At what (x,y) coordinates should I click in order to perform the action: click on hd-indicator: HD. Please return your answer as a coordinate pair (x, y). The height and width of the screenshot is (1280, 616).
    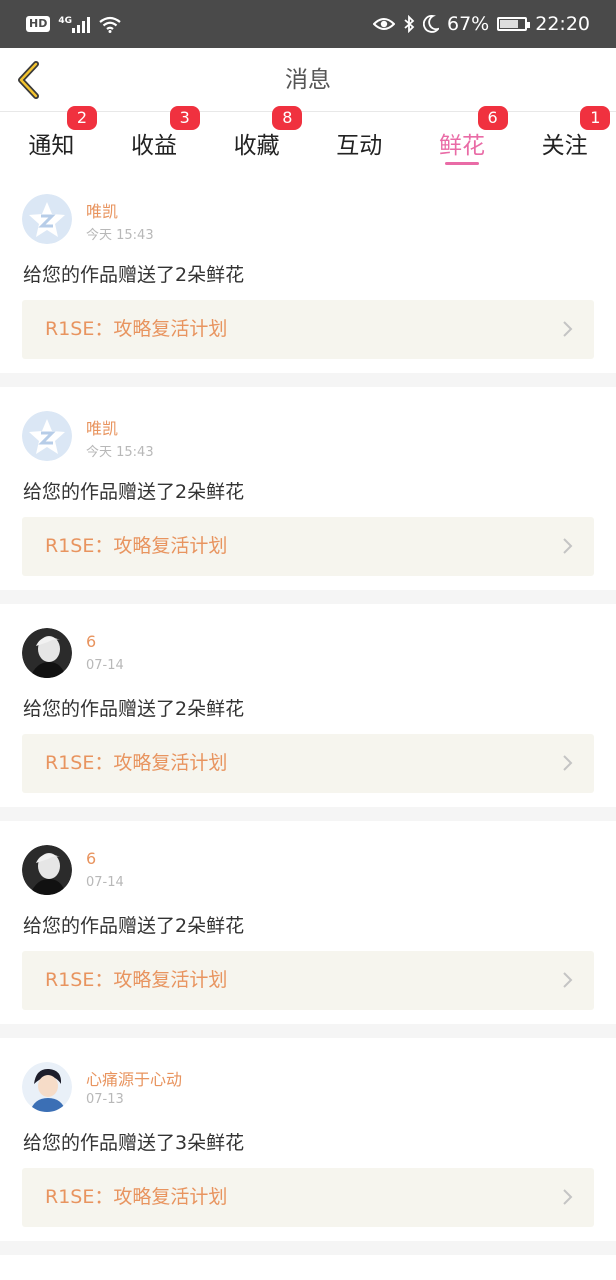
    Looking at the image, I should click on (38, 24).